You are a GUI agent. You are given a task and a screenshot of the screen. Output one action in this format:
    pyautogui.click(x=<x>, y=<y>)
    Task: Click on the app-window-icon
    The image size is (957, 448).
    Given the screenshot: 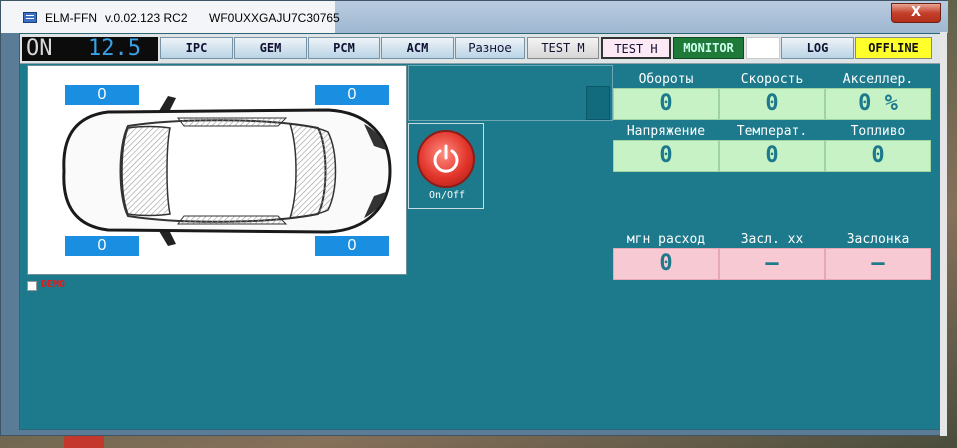 What is the action you would take?
    pyautogui.click(x=30, y=17)
    